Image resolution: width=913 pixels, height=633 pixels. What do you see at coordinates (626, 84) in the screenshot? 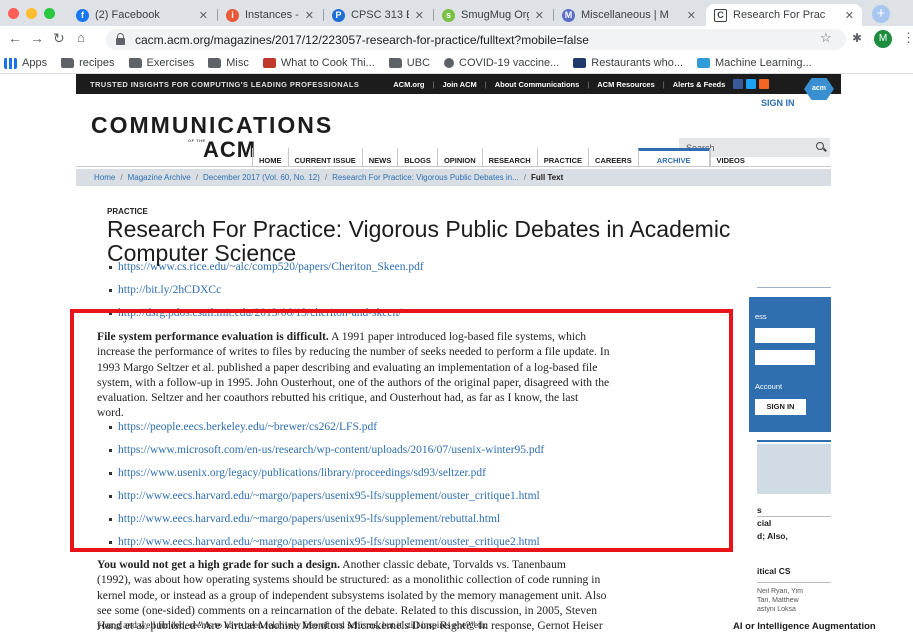
I see `link-acm-resources: ACM Resources` at bounding box center [626, 84].